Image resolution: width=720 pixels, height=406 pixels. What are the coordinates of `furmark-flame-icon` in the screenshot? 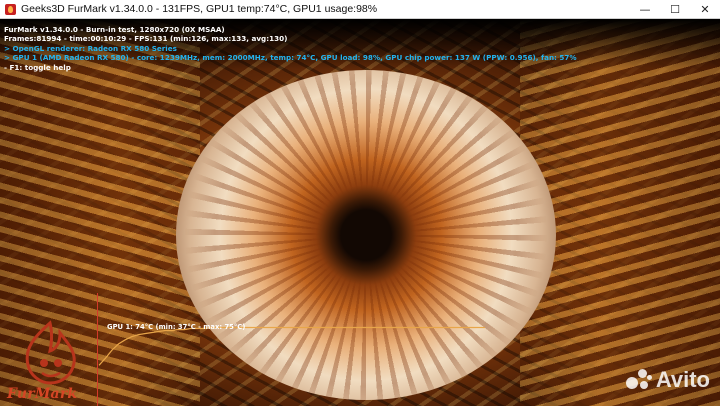 It's located at (50, 352).